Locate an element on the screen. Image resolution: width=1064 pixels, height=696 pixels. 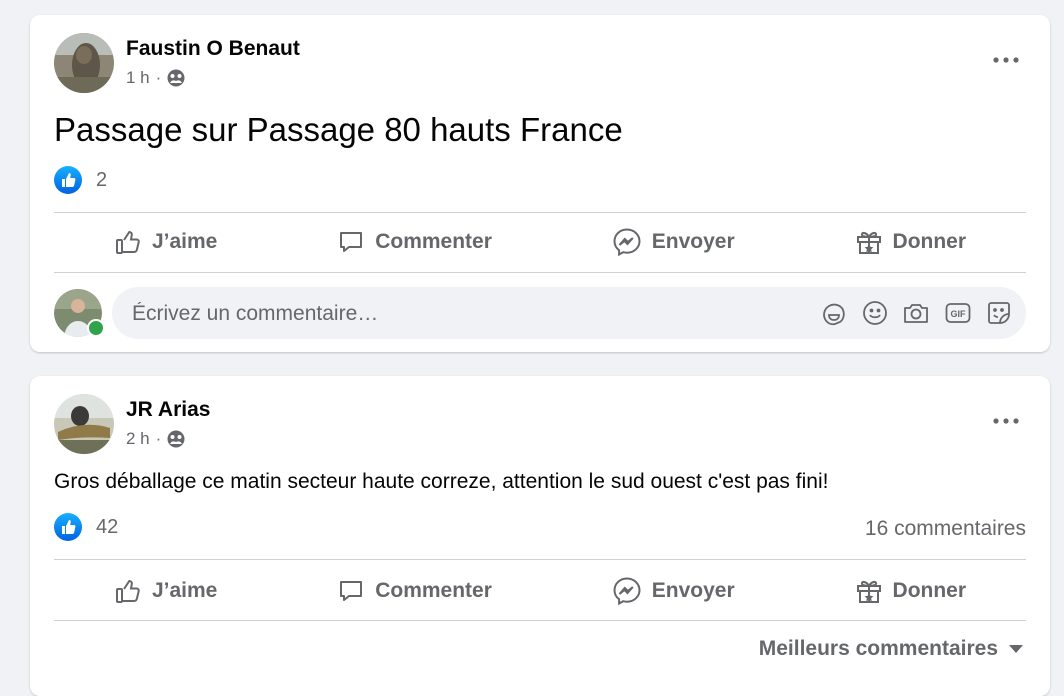
gif-icon: GIF is located at coordinates (958, 313).